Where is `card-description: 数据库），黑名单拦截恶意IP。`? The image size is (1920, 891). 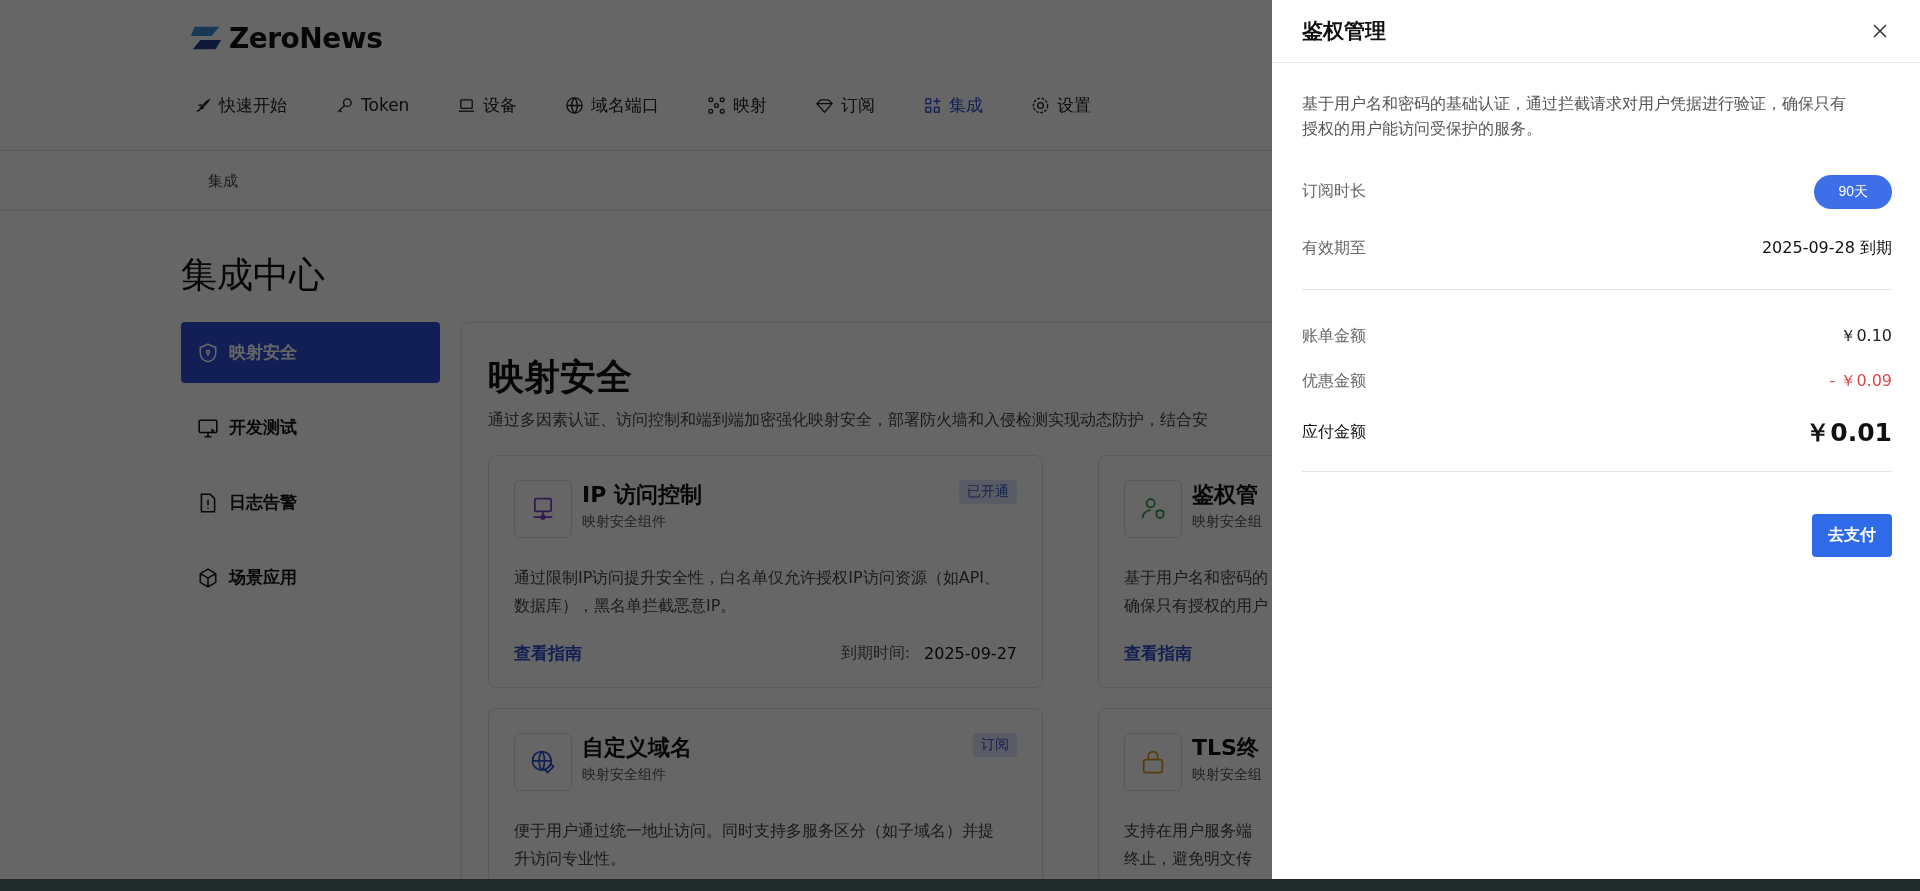 card-description: 数据库），黑名单拦截恶意IP。 is located at coordinates (626, 606).